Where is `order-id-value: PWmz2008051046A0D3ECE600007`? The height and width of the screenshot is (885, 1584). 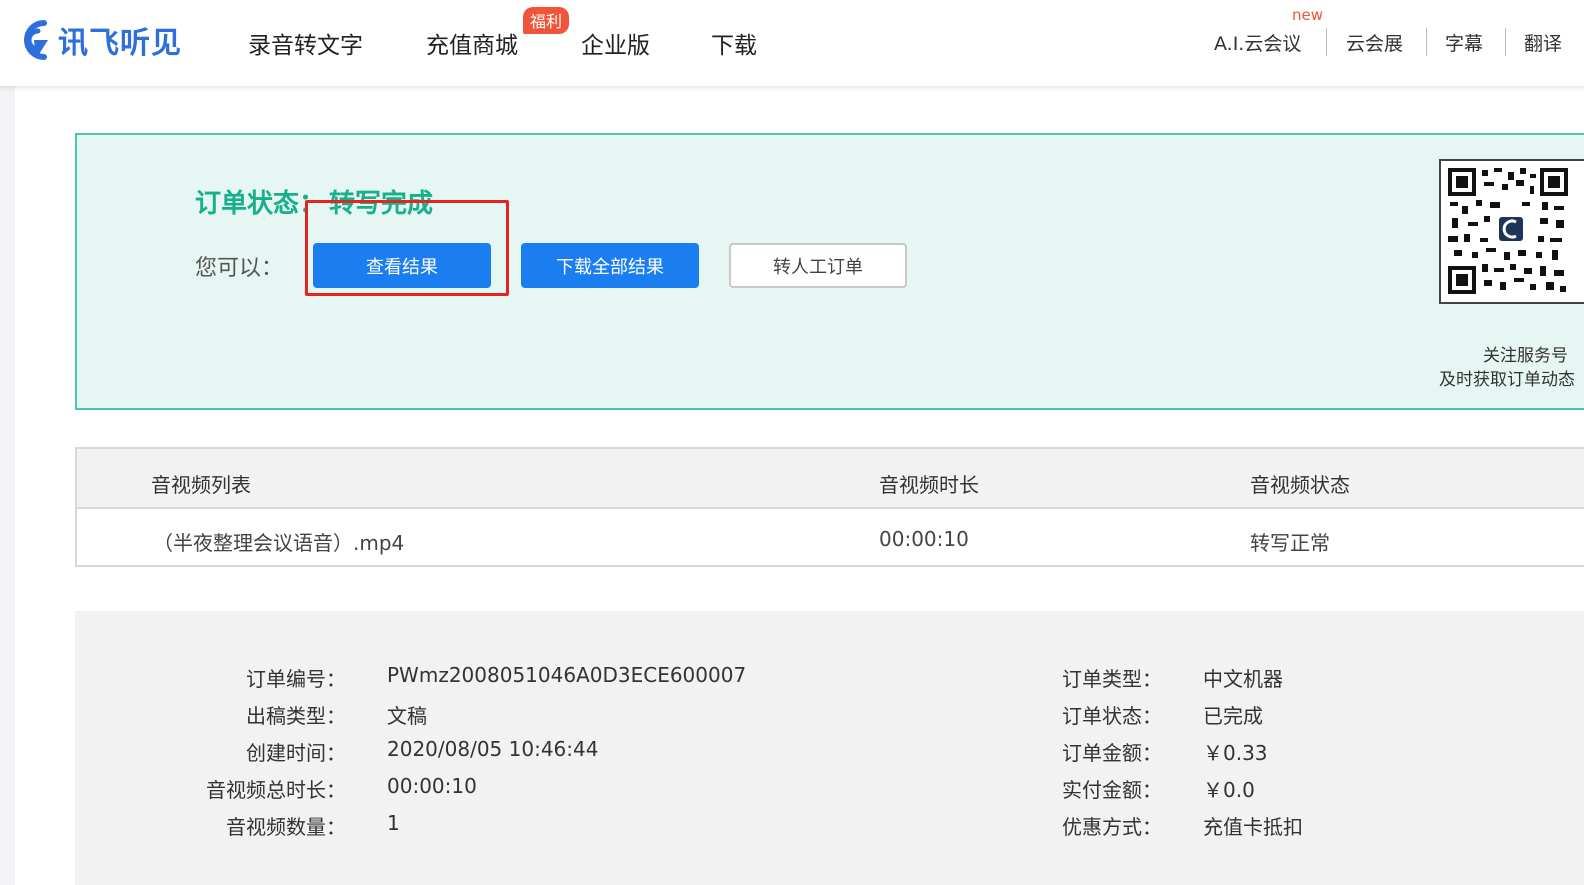 order-id-value: PWmz2008051046A0D3ECE600007 is located at coordinates (567, 675).